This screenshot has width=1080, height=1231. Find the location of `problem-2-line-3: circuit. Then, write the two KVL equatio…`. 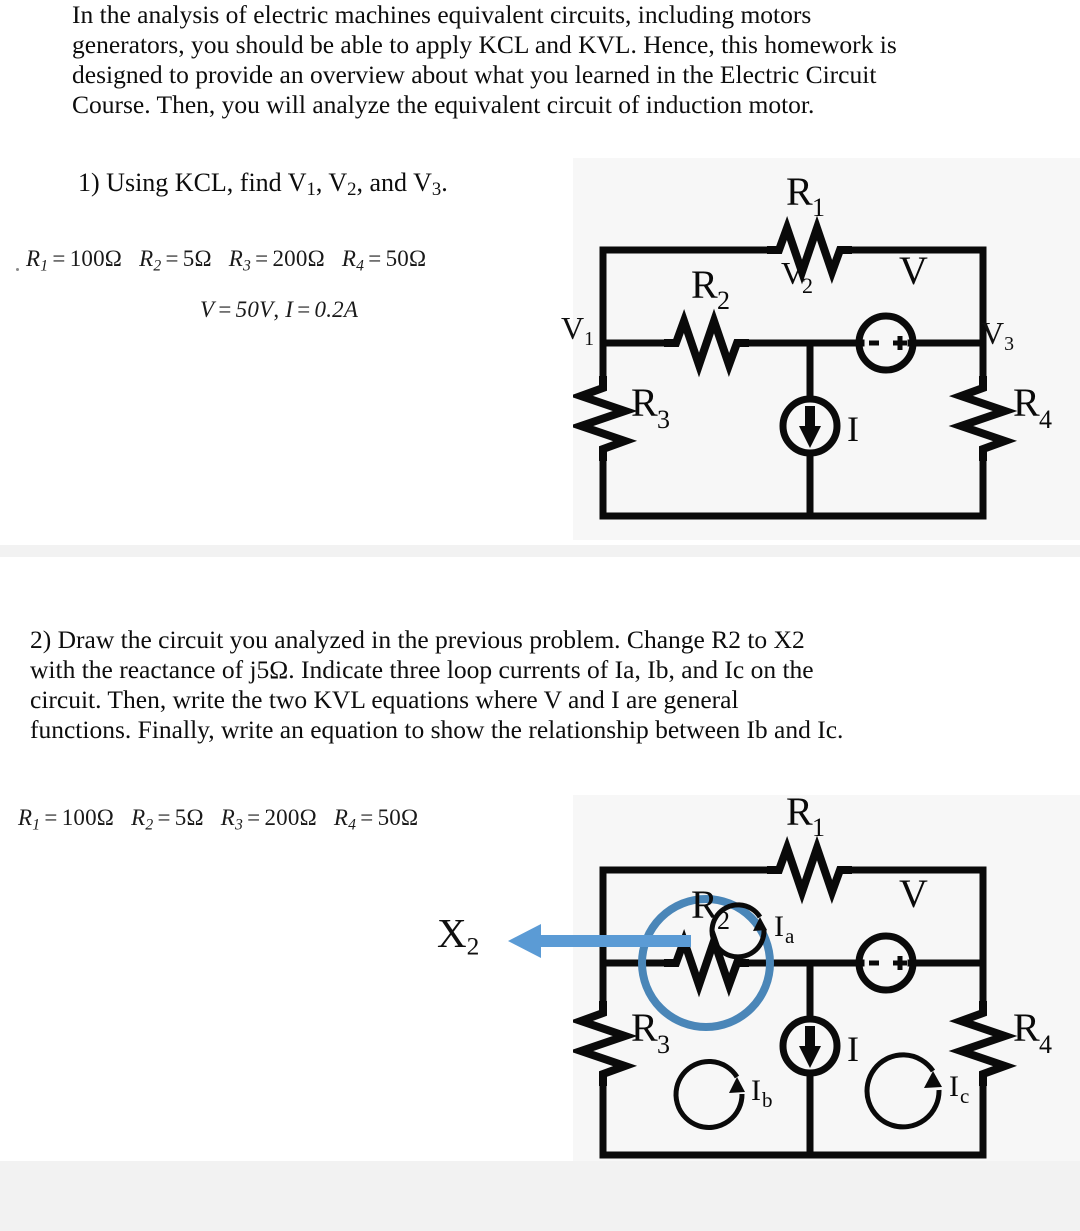

problem-2-line-3: circuit. Then, write the two KVL equatio… is located at coordinates (384, 699).